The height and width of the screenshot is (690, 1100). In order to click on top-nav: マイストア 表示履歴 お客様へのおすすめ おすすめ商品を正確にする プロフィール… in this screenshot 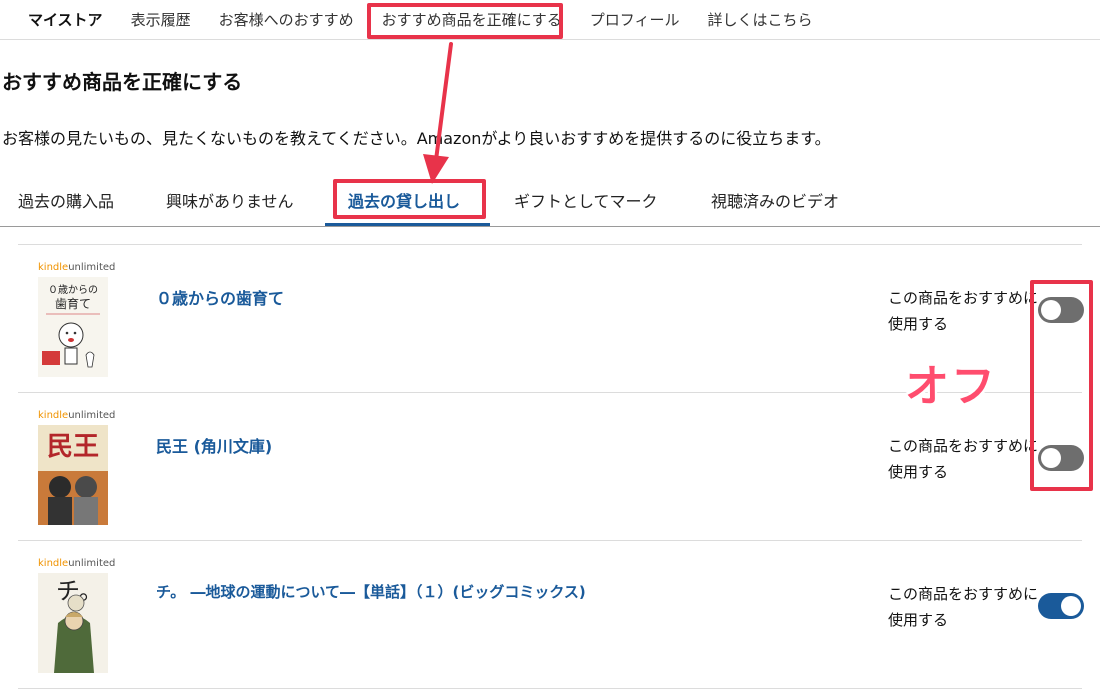, I will do `click(550, 20)`.